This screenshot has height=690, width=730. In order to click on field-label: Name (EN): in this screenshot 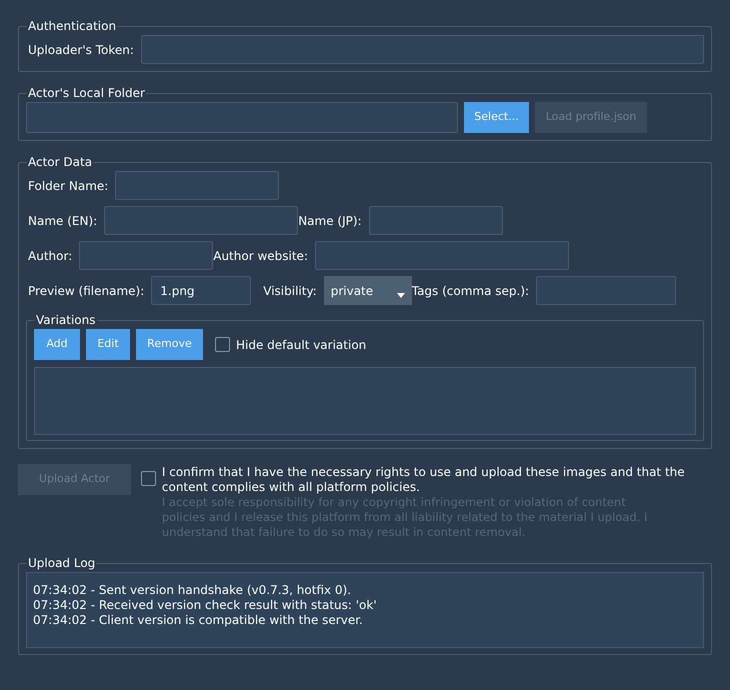, I will do `click(63, 221)`.